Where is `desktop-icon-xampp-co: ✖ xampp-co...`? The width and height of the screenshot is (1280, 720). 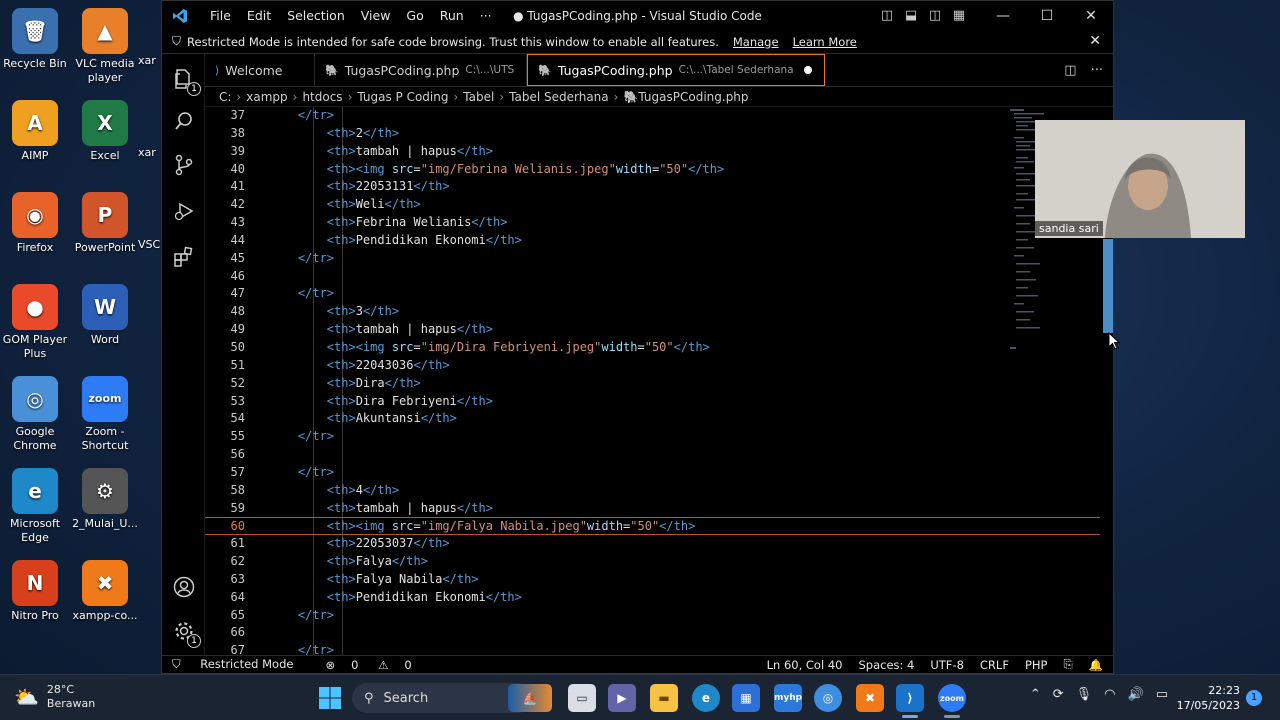
desktop-icon-xampp-co: ✖ xampp-co... is located at coordinates (105, 591).